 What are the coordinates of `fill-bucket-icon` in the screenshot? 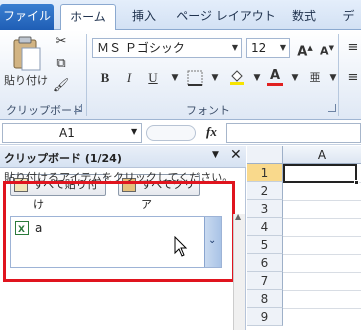 It's located at (237, 77).